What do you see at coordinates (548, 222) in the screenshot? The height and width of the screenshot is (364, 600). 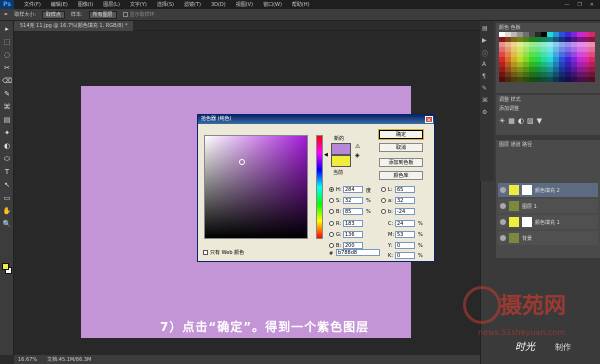 I see `layer-row: 颜色填充 1` at bounding box center [548, 222].